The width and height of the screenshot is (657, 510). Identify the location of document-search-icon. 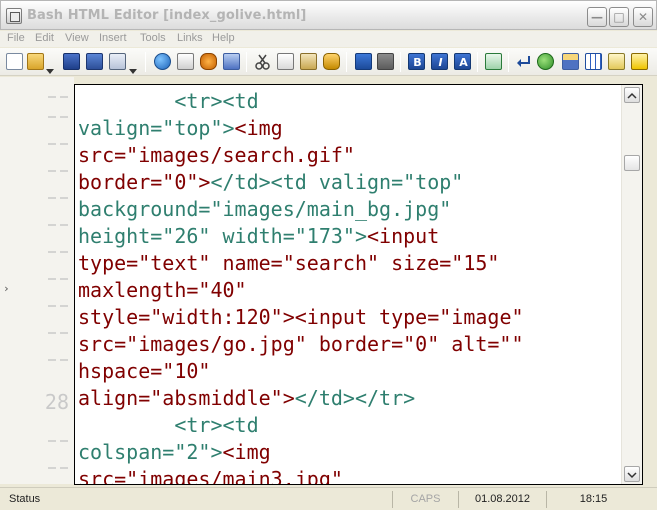
(185, 61).